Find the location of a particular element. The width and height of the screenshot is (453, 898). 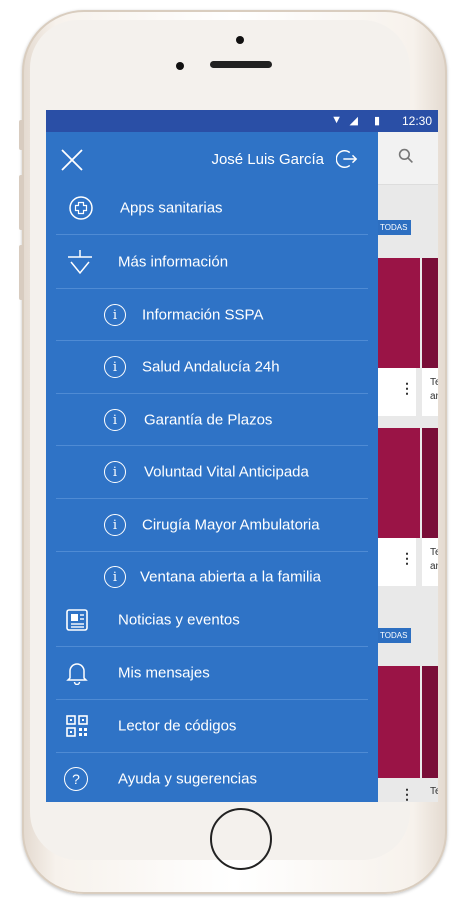

menu-item-label: Información SSPA is located at coordinates (203, 315).